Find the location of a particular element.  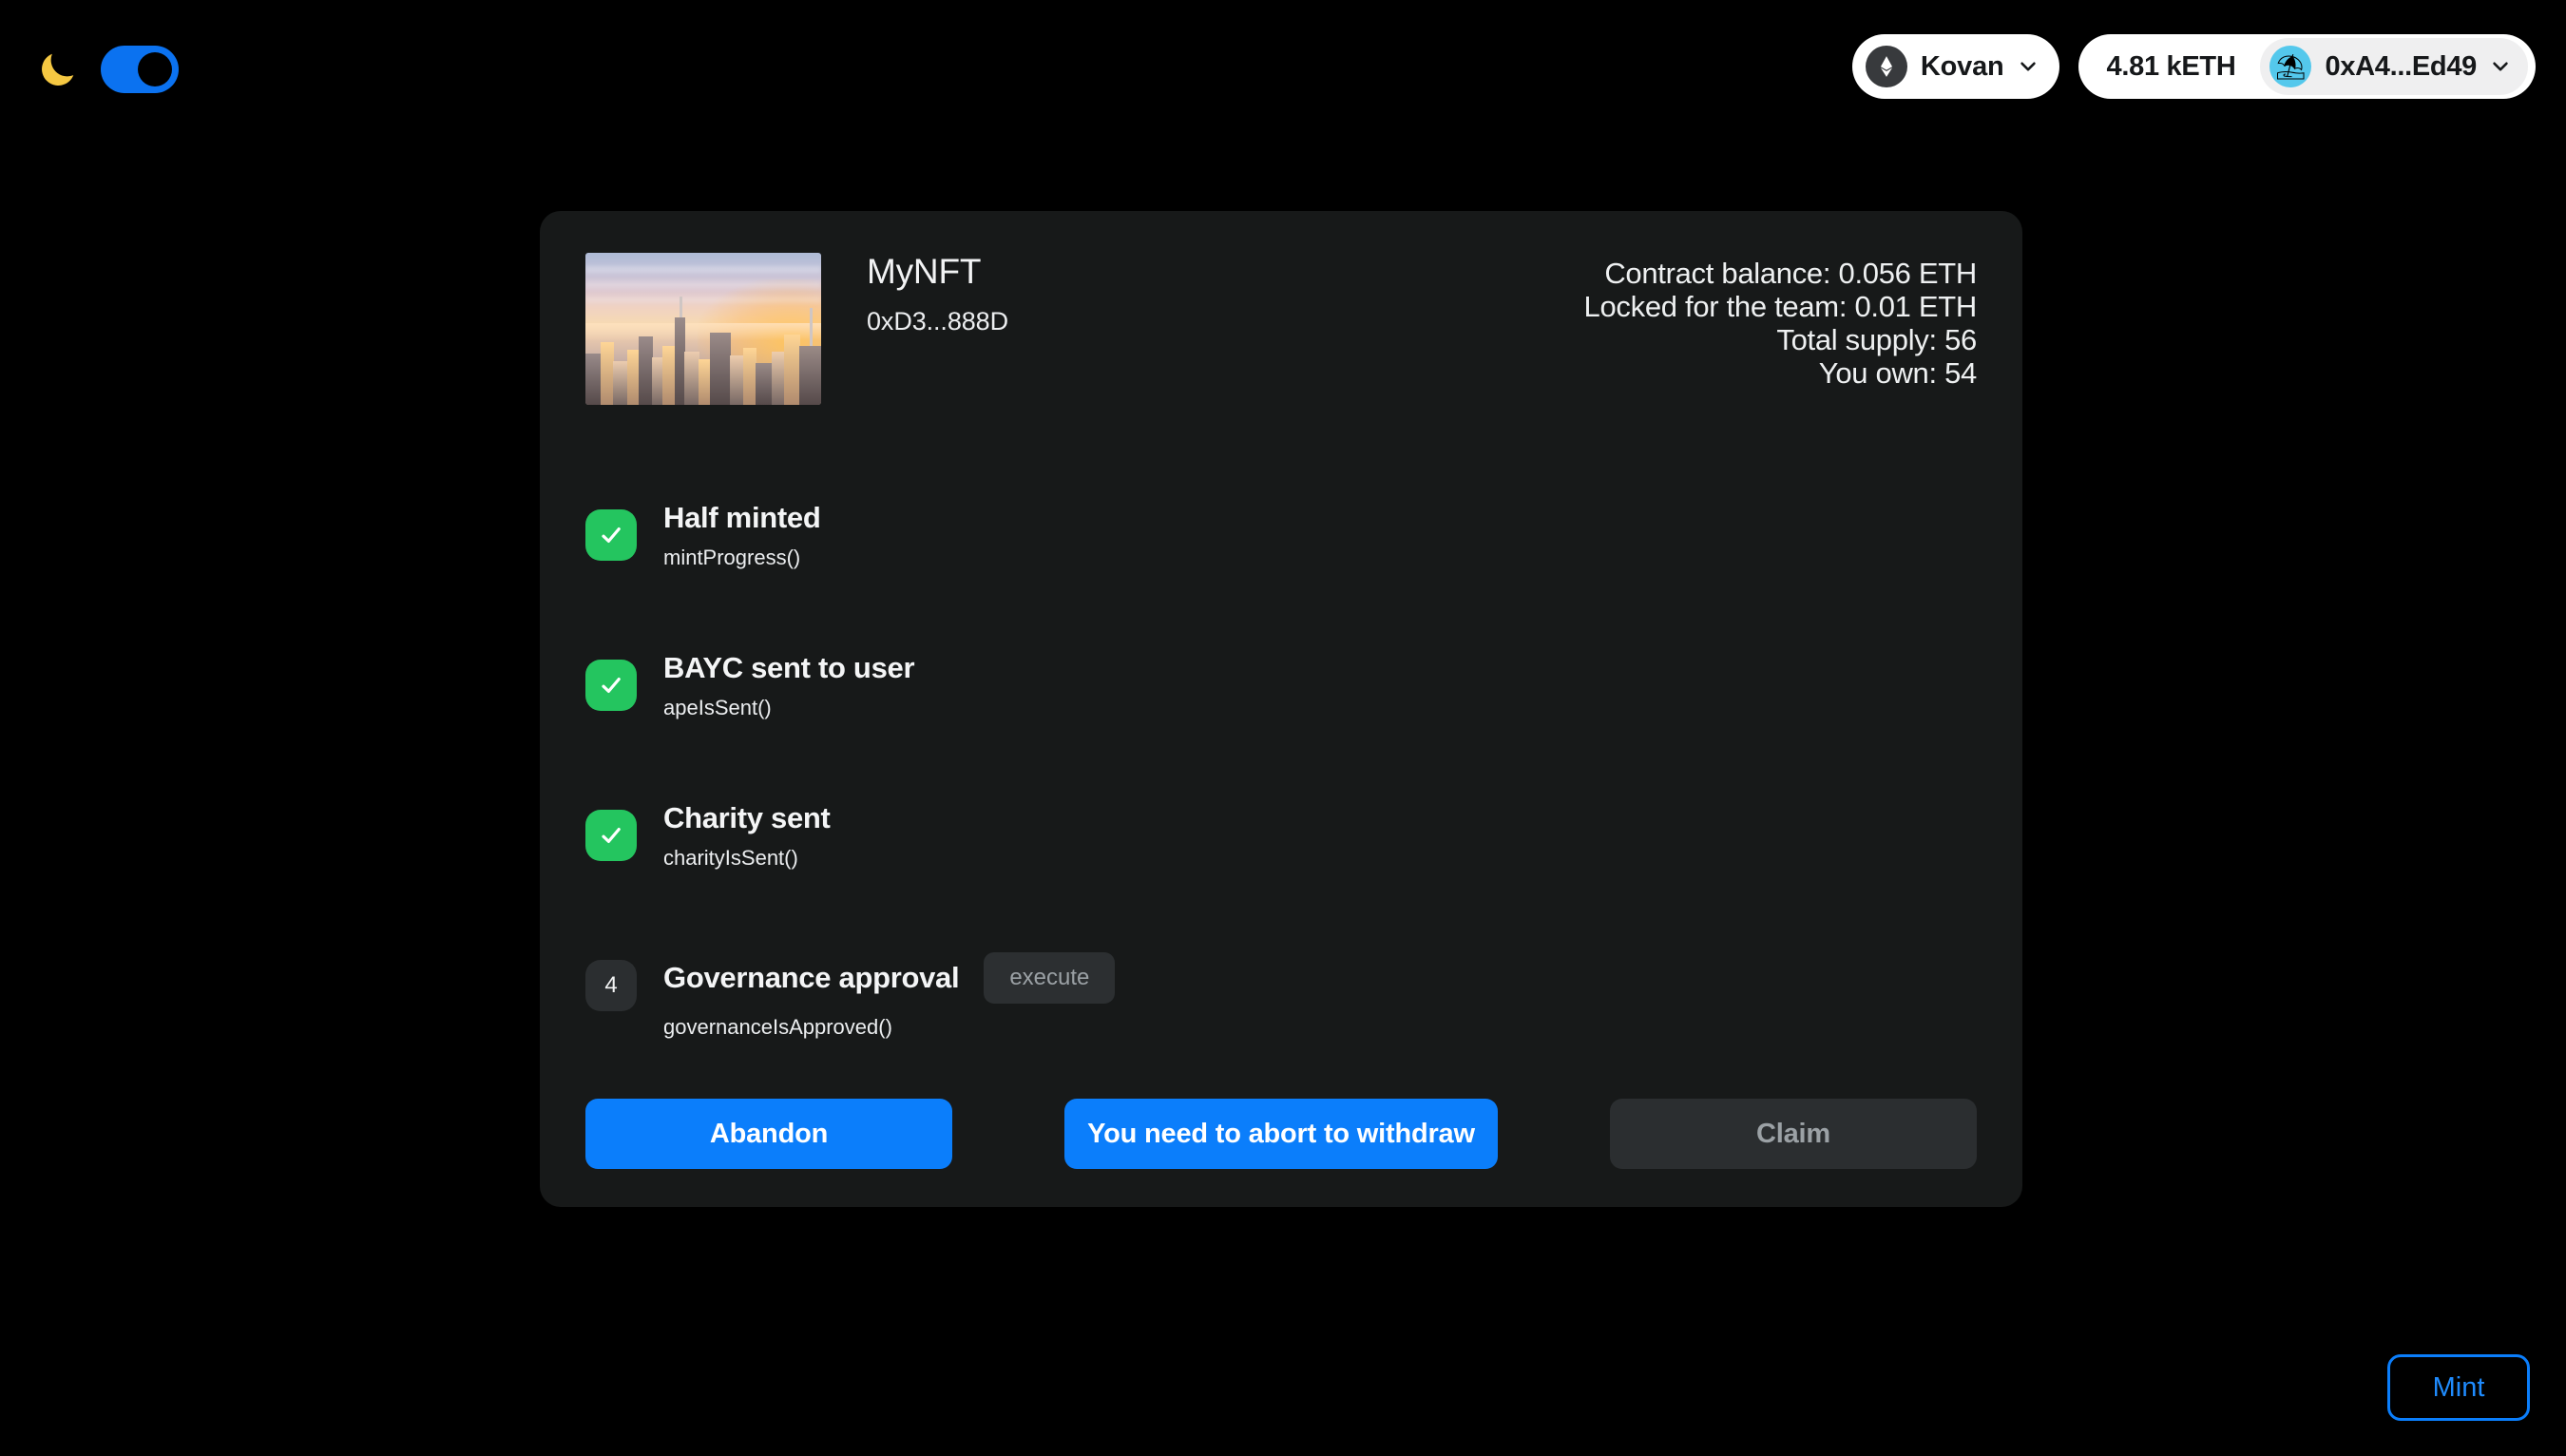

network-label: Kovan is located at coordinates (1962, 66).